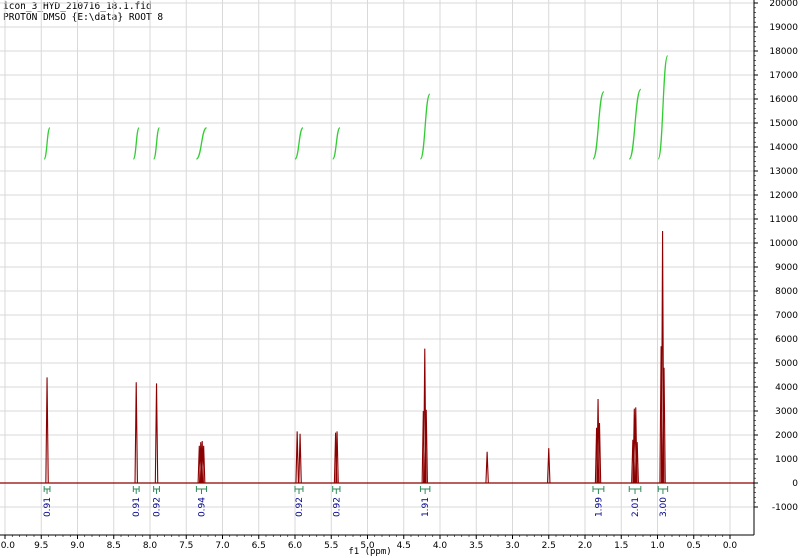 The height and width of the screenshot is (558, 800). Describe the element at coordinates (786, 316) in the screenshot. I see `y-tick-label: 7000` at that location.